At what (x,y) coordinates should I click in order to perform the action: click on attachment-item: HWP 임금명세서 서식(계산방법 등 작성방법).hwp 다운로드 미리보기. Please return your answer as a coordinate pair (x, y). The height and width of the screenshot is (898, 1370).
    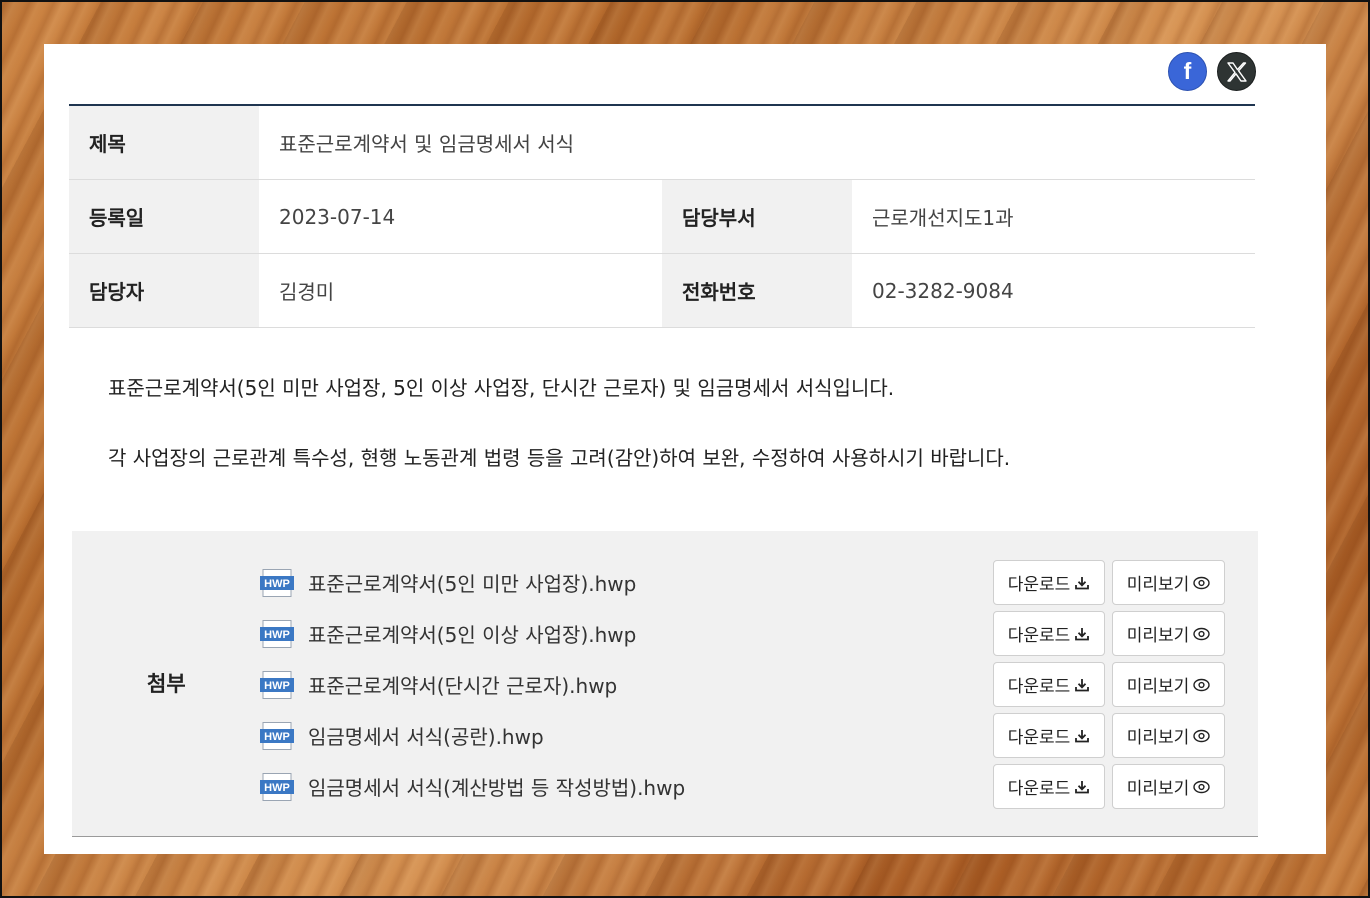
    Looking at the image, I should click on (742, 786).